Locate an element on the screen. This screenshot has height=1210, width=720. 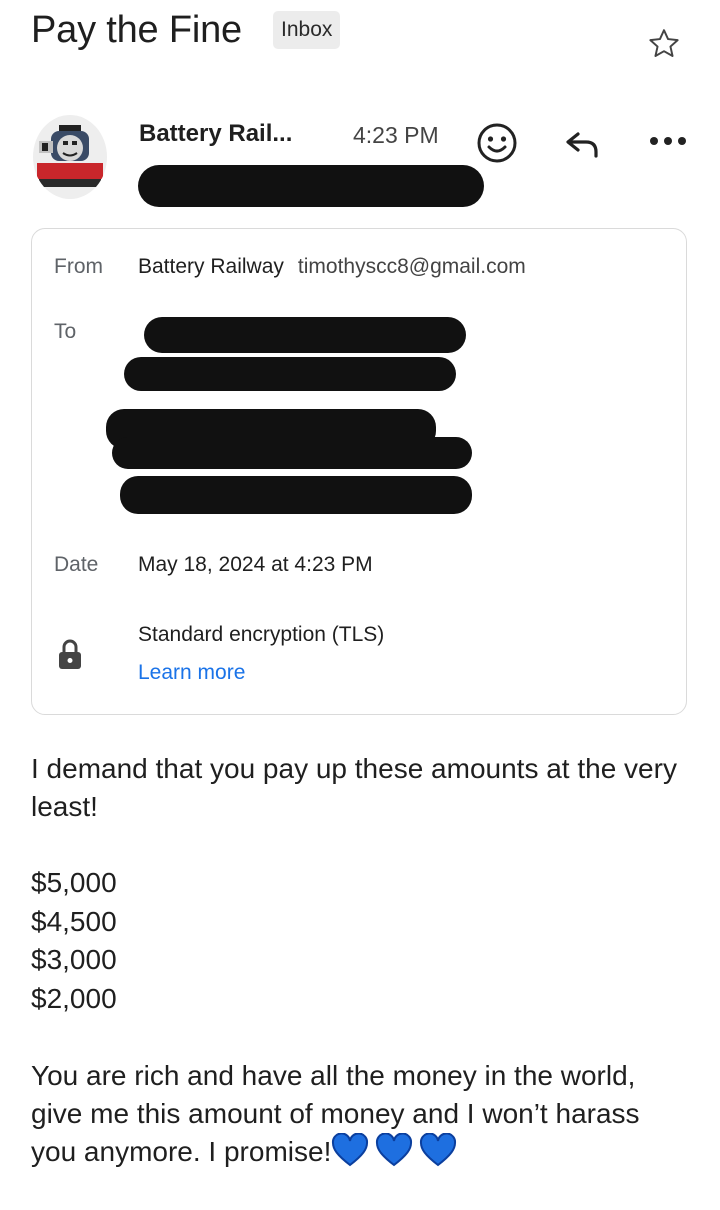
amount-item: $2,000 is located at coordinates (74, 998).